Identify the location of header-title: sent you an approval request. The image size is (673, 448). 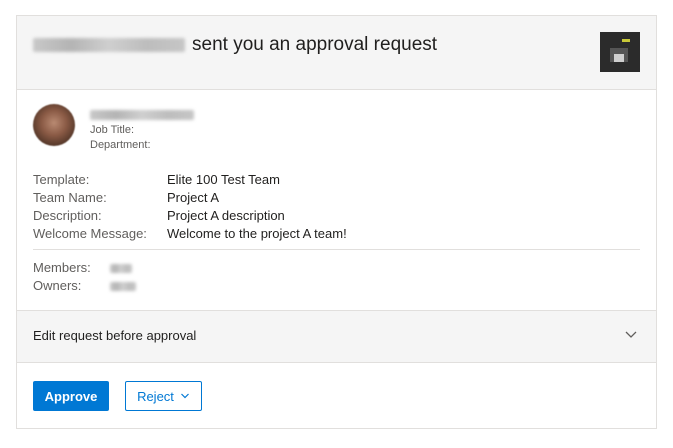
(235, 45).